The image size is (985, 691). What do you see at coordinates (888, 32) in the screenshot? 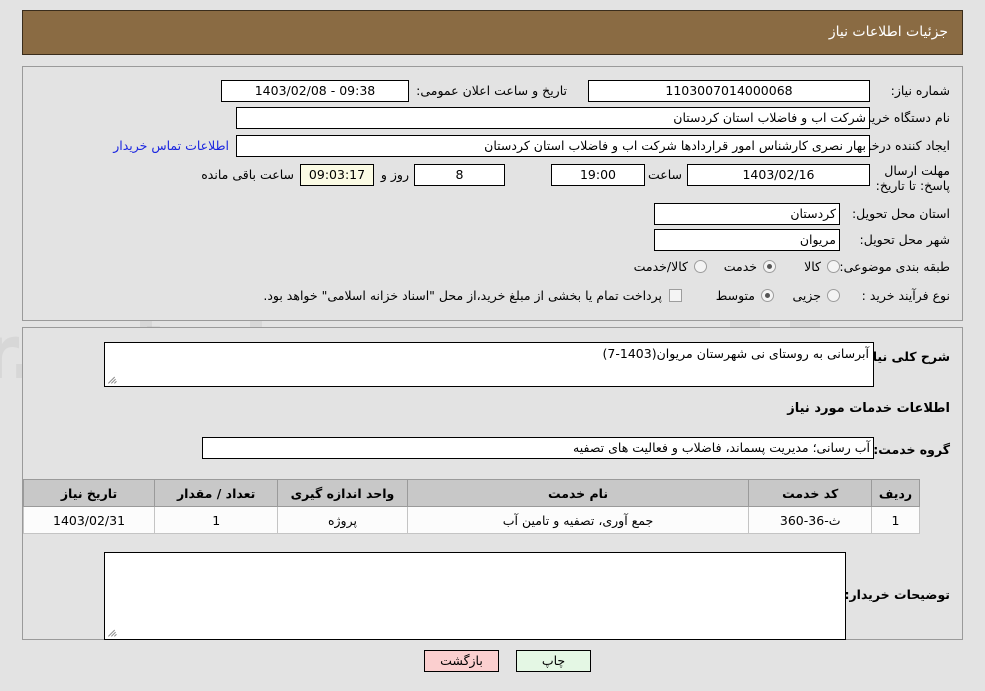
I see `page-title: جزئیات اطلاعات نیاز` at bounding box center [888, 32].